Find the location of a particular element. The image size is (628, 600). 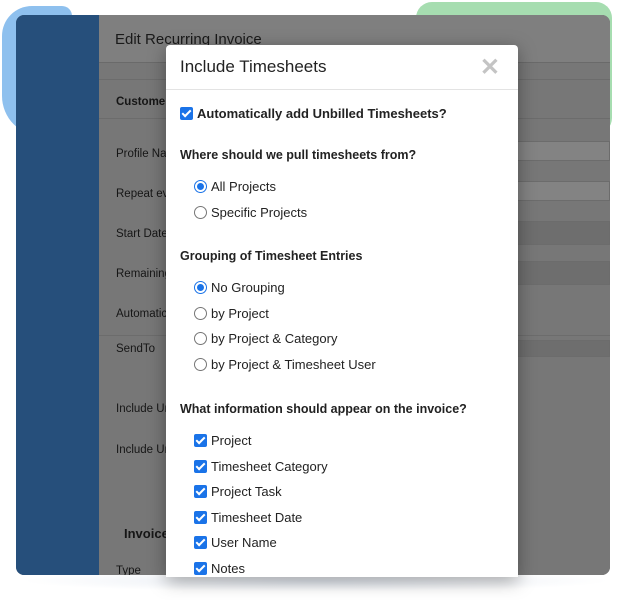

field-label-type: Type is located at coordinates (128, 570).